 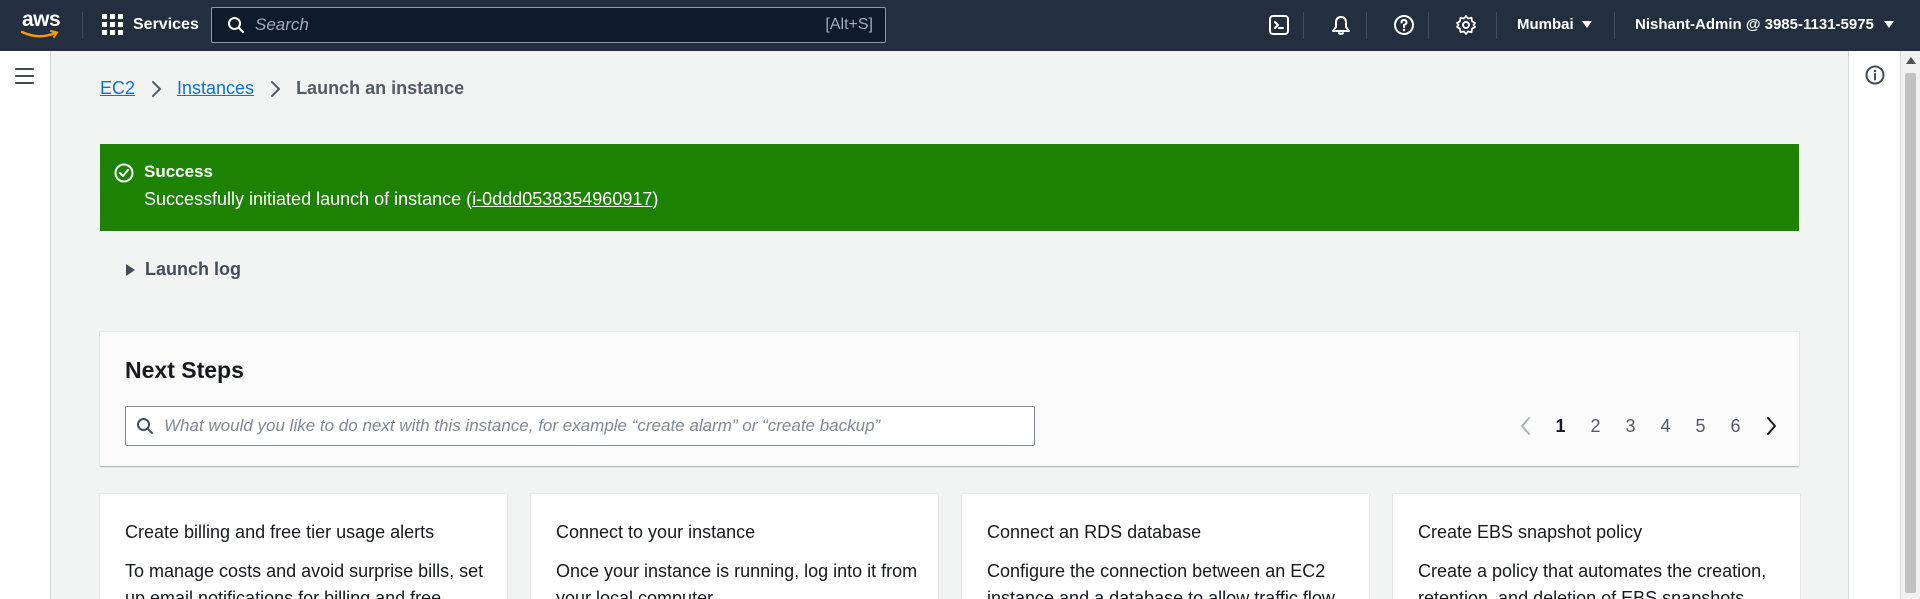 What do you see at coordinates (1530, 532) in the screenshot?
I see `card-title: Create EBS snapshot policy` at bounding box center [1530, 532].